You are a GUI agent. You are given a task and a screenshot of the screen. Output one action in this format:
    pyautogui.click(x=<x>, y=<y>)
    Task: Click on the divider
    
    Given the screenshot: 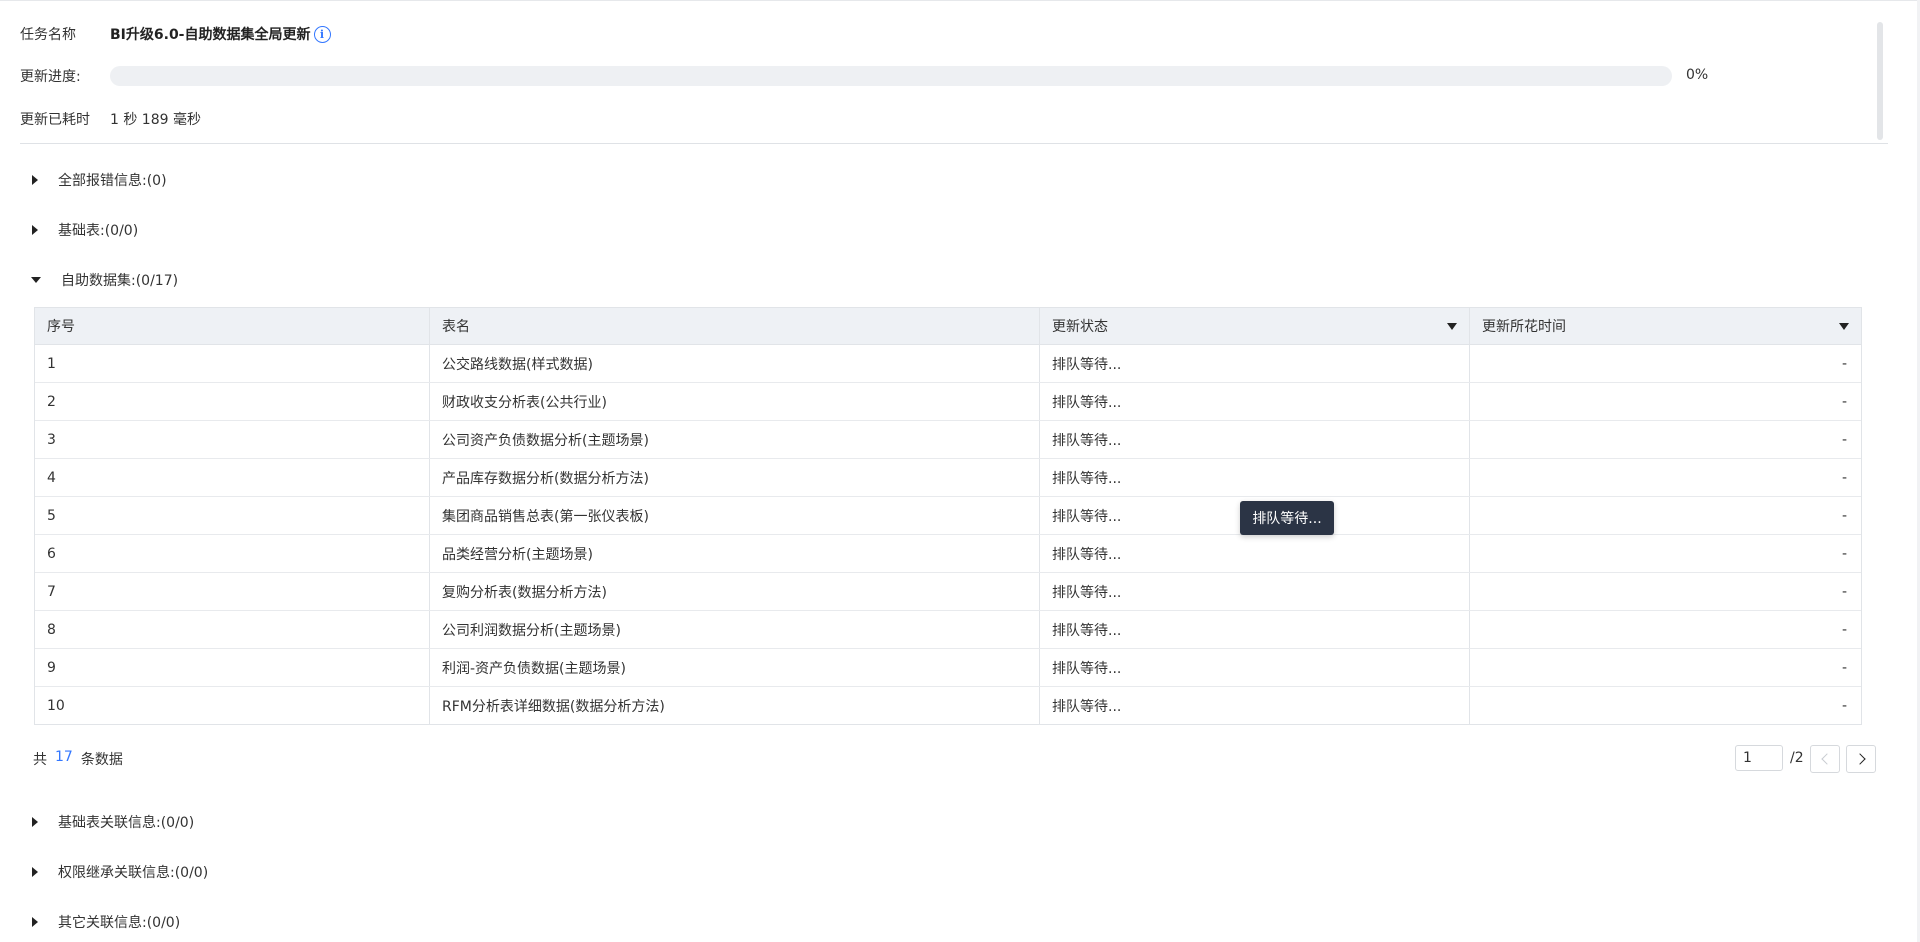 What is the action you would take?
    pyautogui.click(x=954, y=143)
    